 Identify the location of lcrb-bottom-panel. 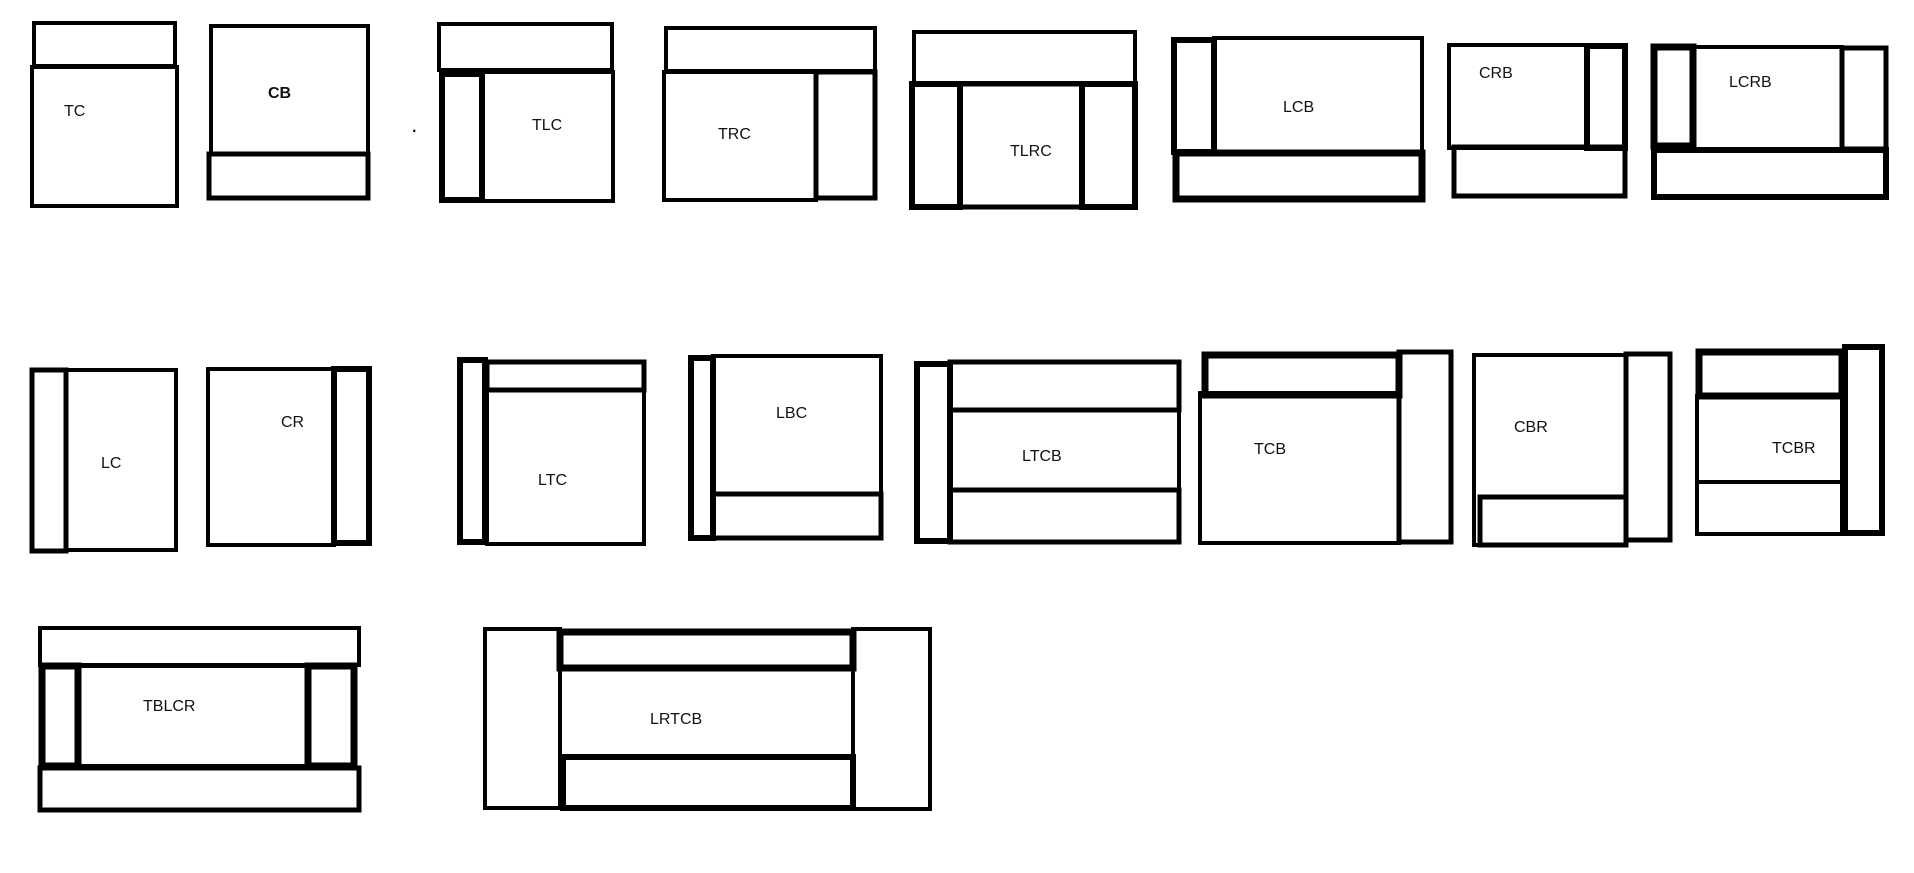
(1770, 173).